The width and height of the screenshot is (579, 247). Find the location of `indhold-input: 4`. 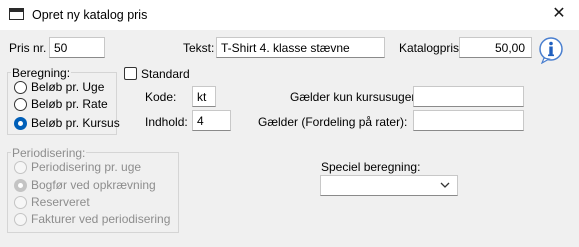

indhold-input: 4 is located at coordinates (211, 120).